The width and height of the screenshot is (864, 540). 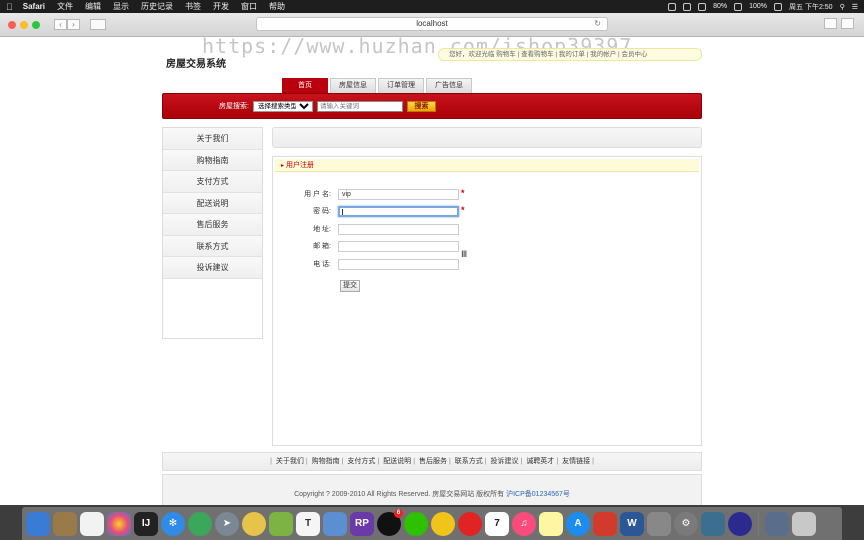 I want to click on footer-link-after-sales: 售后服务, so click(x=433, y=461).